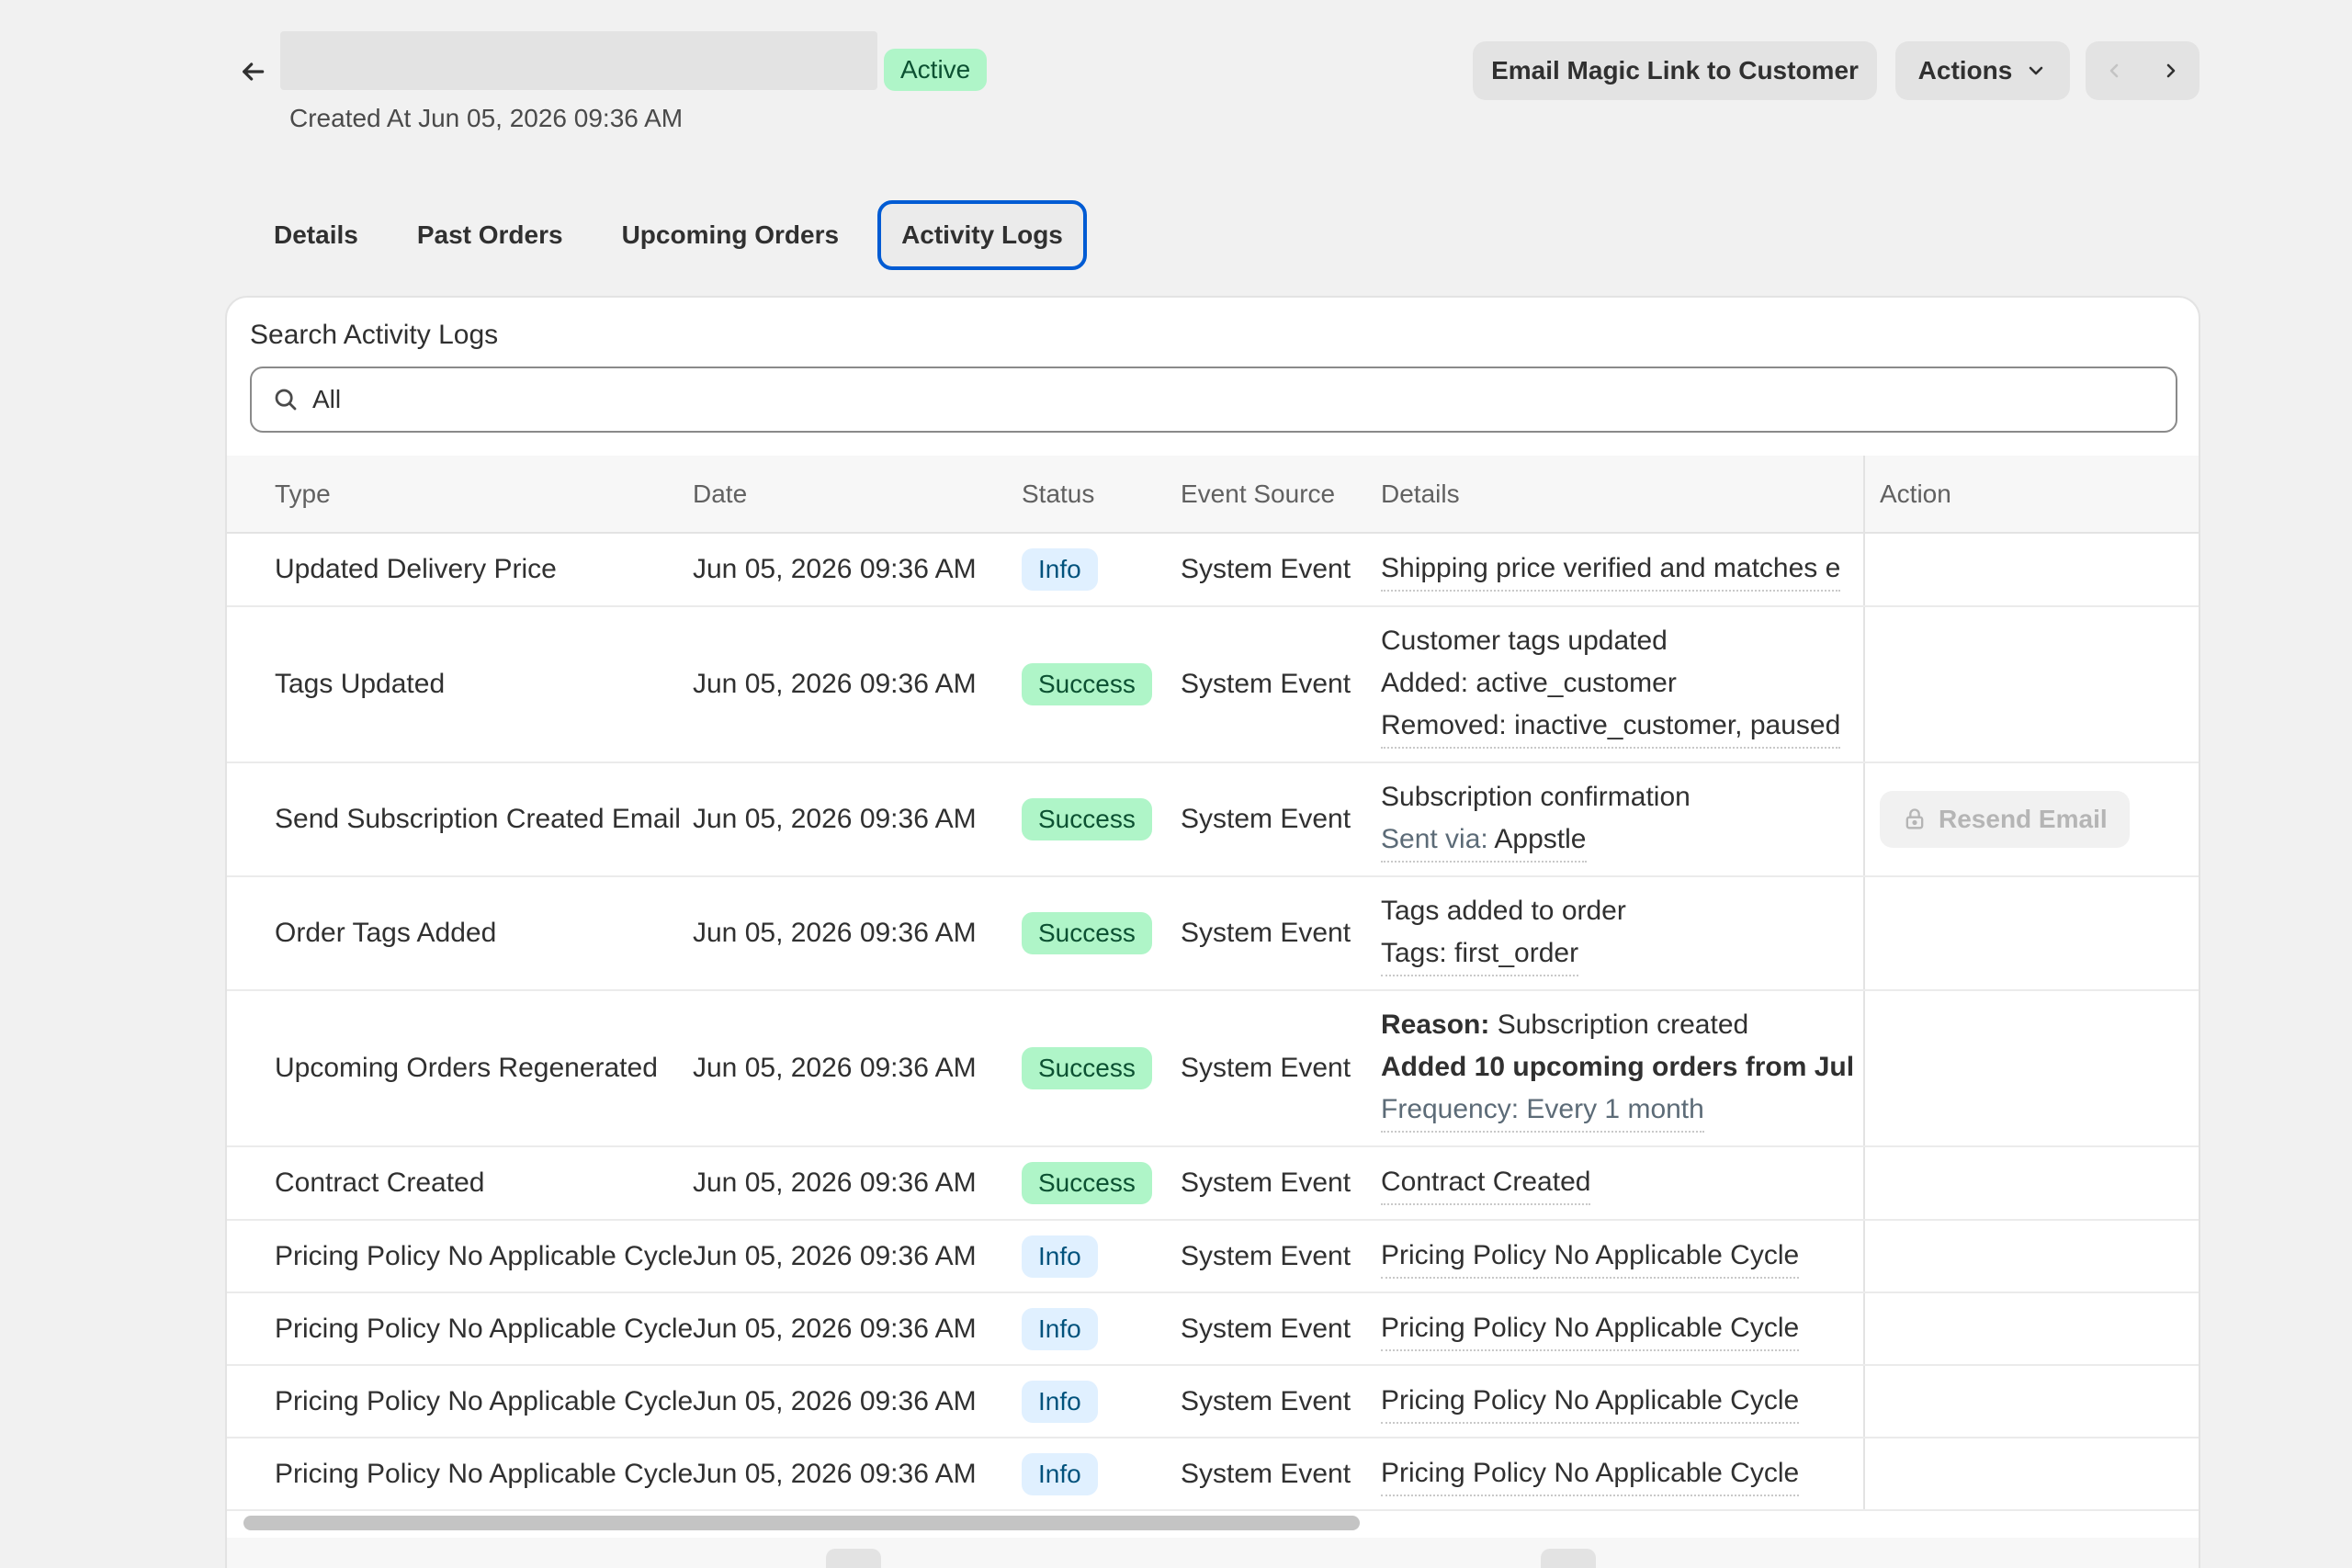 This screenshot has width=2352, height=1568. Describe the element at coordinates (854, 1559) in the screenshot. I see `pagination-previous-button` at that location.